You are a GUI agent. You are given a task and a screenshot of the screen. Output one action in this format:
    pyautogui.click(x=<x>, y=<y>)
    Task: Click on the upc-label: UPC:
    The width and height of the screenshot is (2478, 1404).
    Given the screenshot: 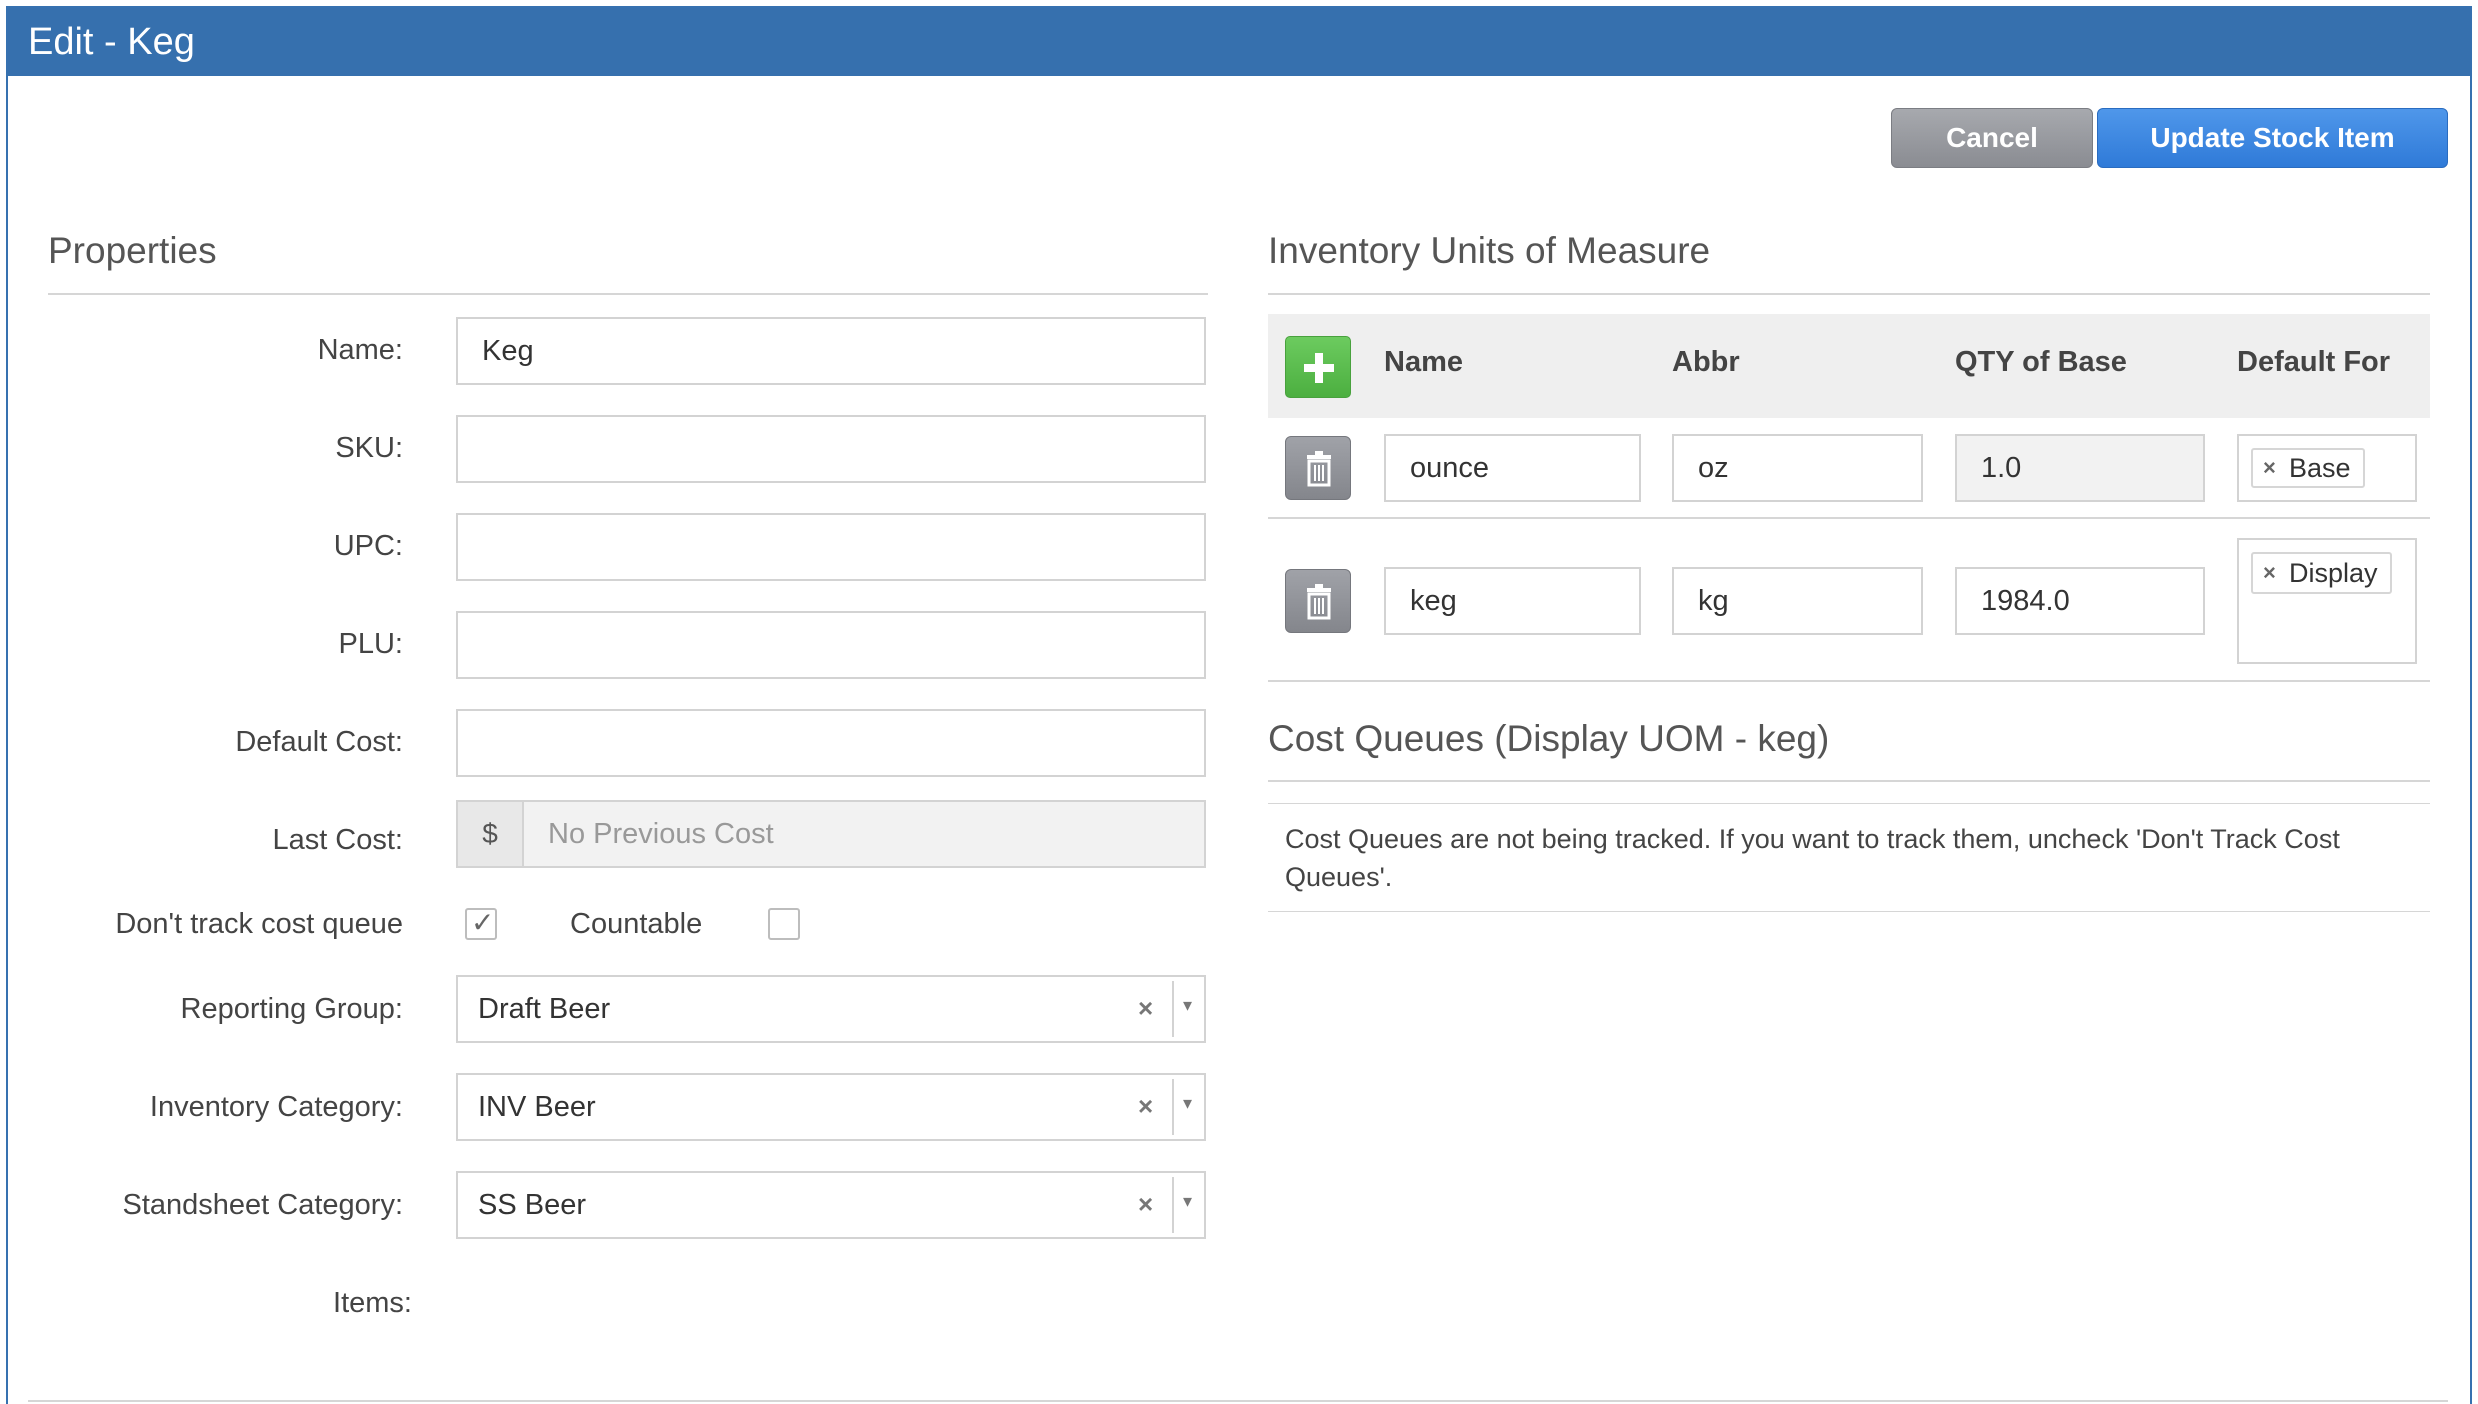 What is the action you would take?
    pyautogui.click(x=368, y=546)
    